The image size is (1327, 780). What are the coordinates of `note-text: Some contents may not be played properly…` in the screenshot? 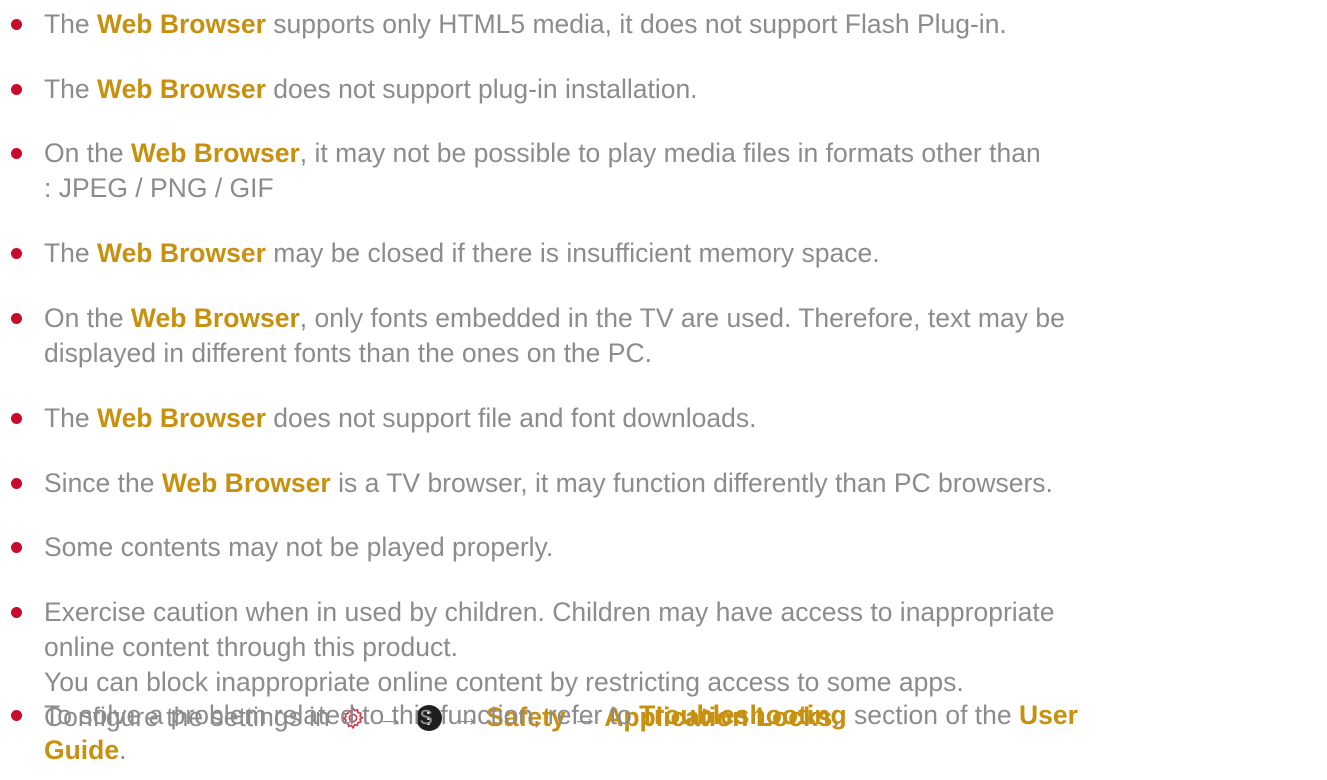 It's located at (677, 547).